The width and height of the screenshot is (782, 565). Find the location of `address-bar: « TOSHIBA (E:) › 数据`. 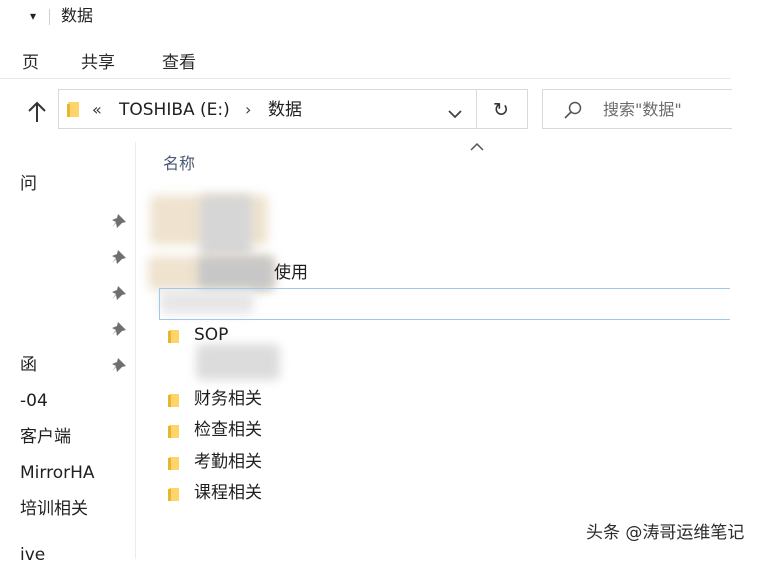

address-bar: « TOSHIBA (E:) › 数据 is located at coordinates (267, 109).